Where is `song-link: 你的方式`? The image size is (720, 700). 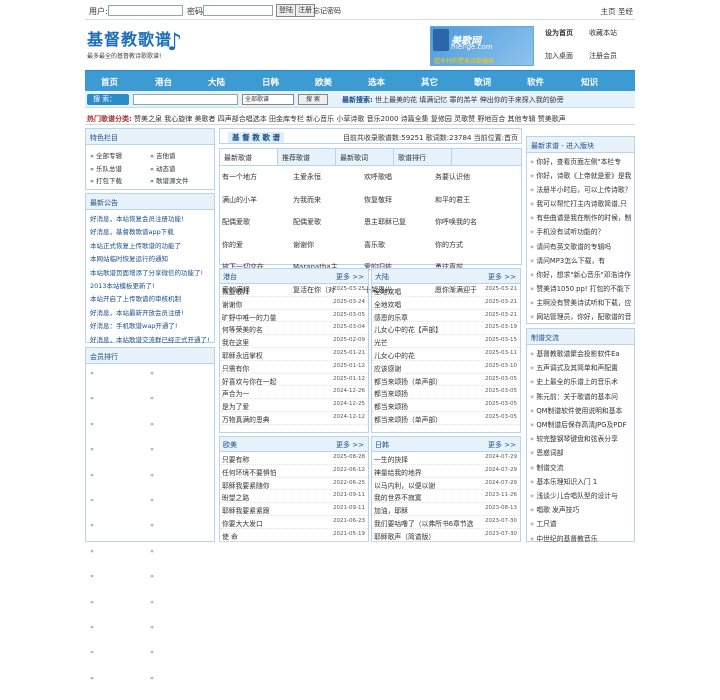 song-link: 你的方式 is located at coordinates (470, 246).